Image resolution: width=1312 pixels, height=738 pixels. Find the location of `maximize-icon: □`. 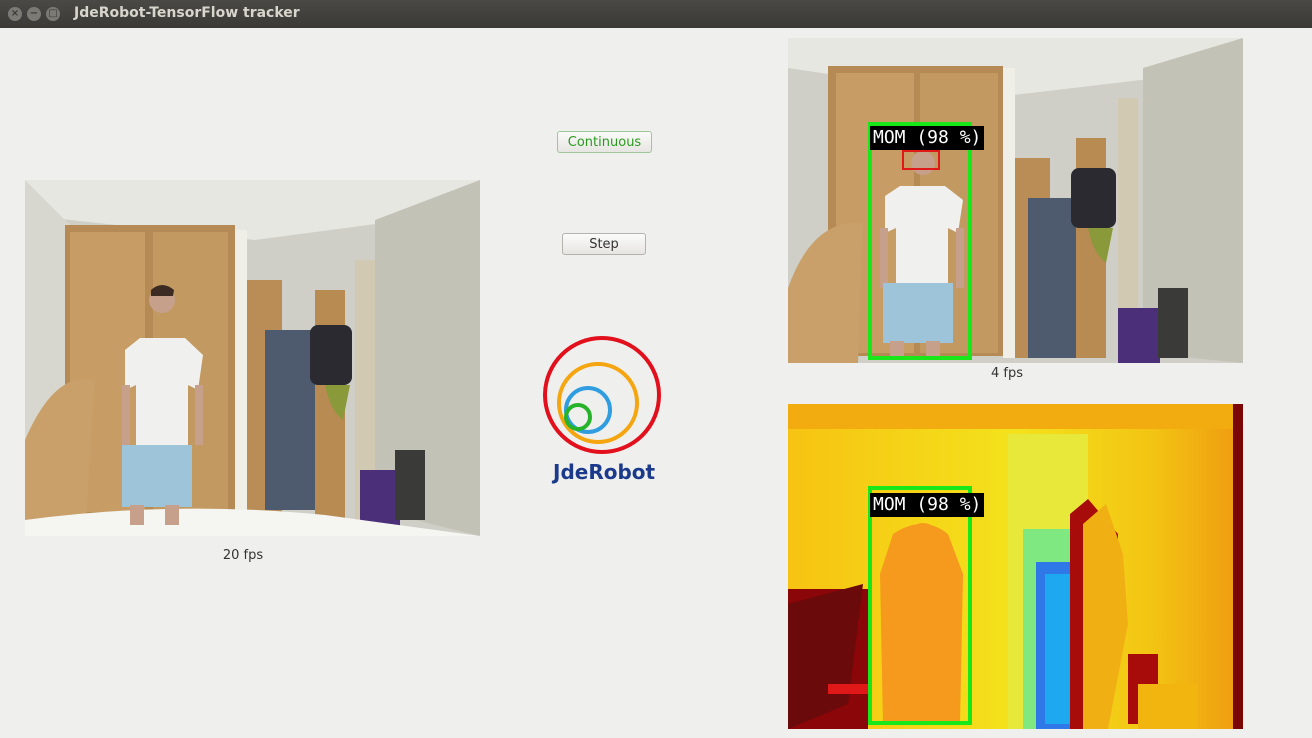

maximize-icon: □ is located at coordinates (53, 14).